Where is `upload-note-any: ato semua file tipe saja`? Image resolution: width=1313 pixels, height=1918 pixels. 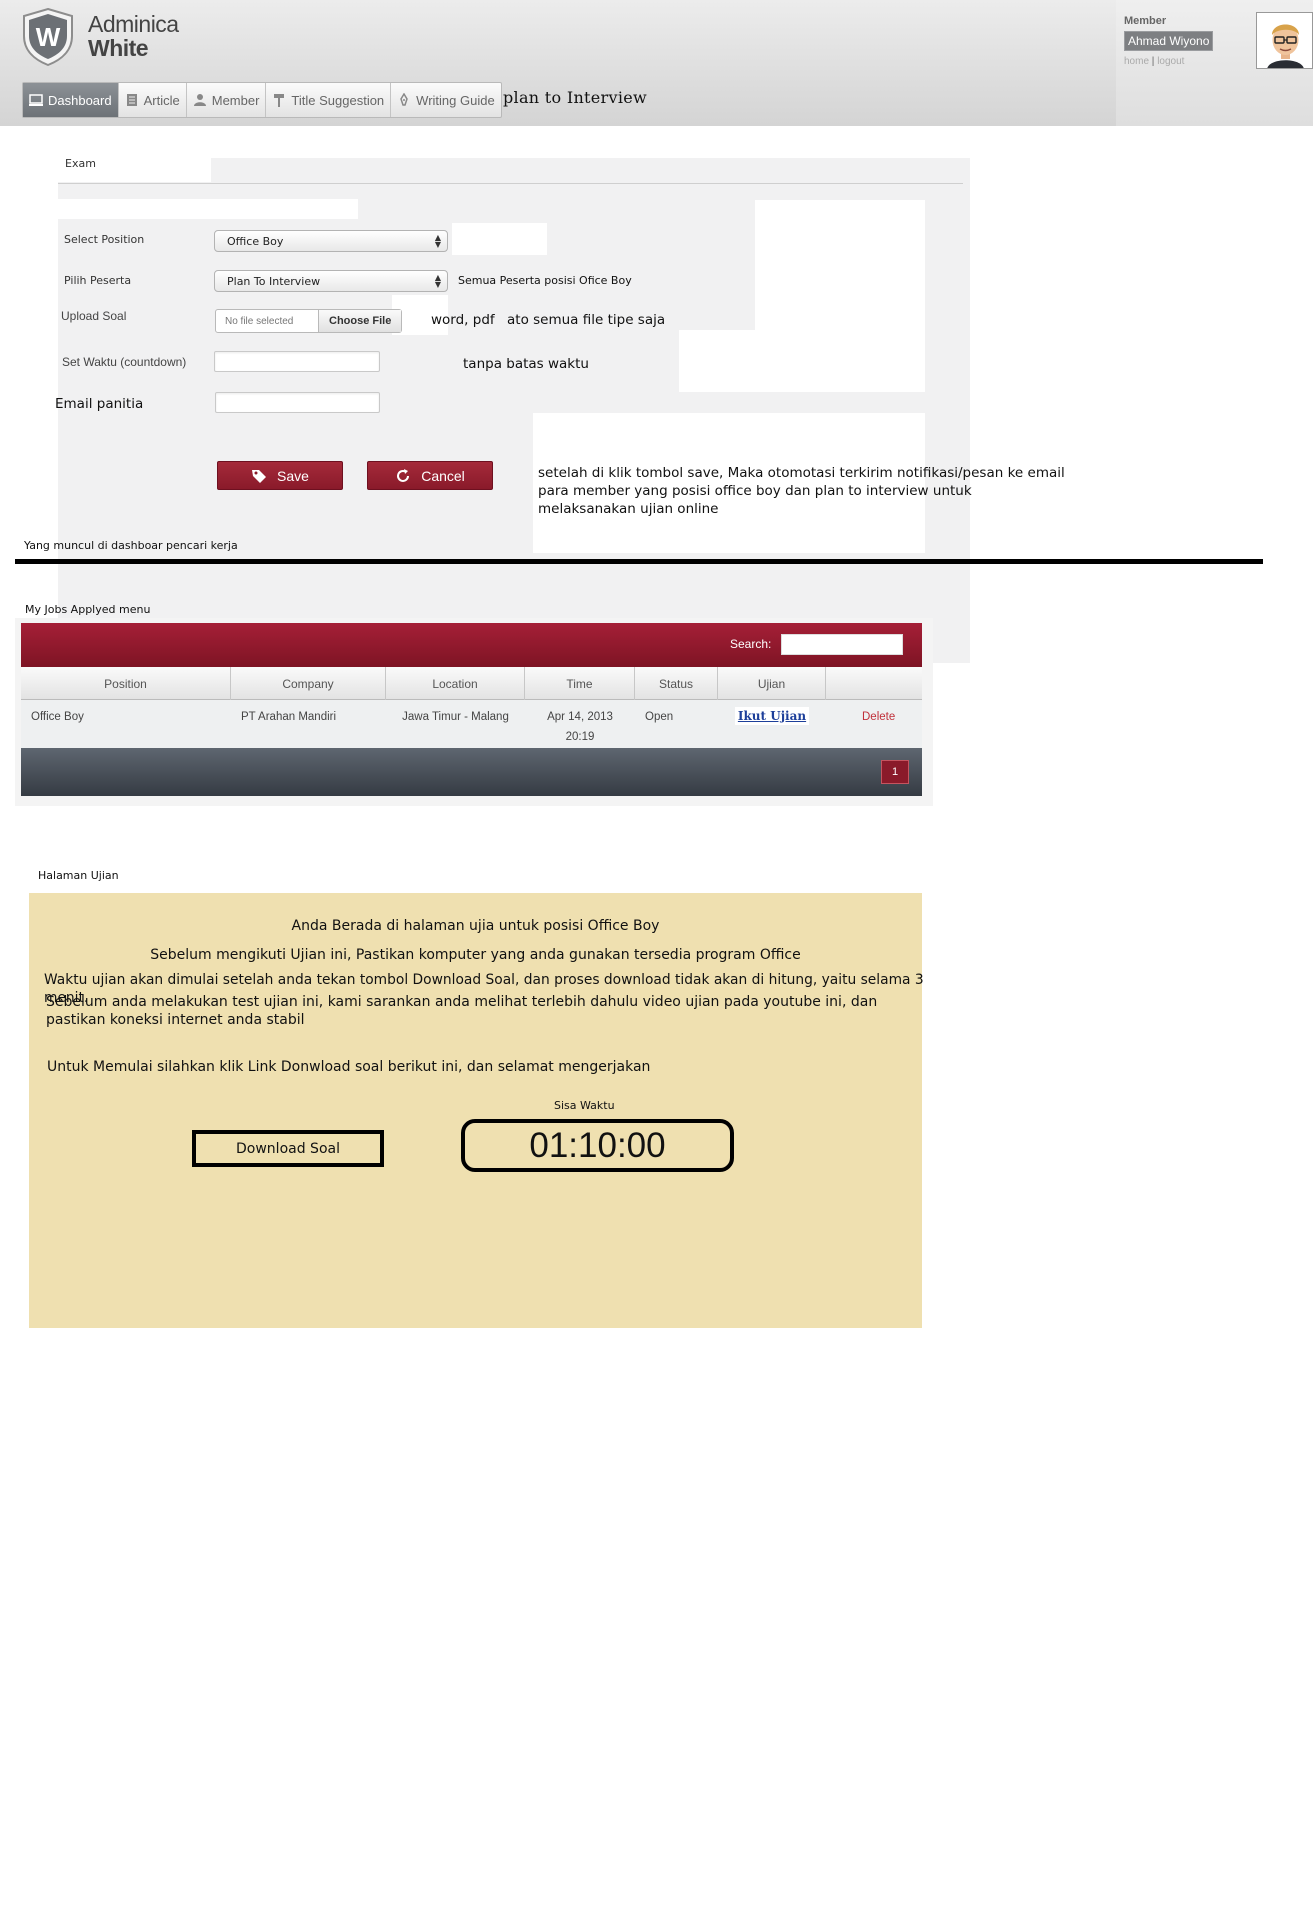 upload-note-any: ato semua file tipe saja is located at coordinates (586, 320).